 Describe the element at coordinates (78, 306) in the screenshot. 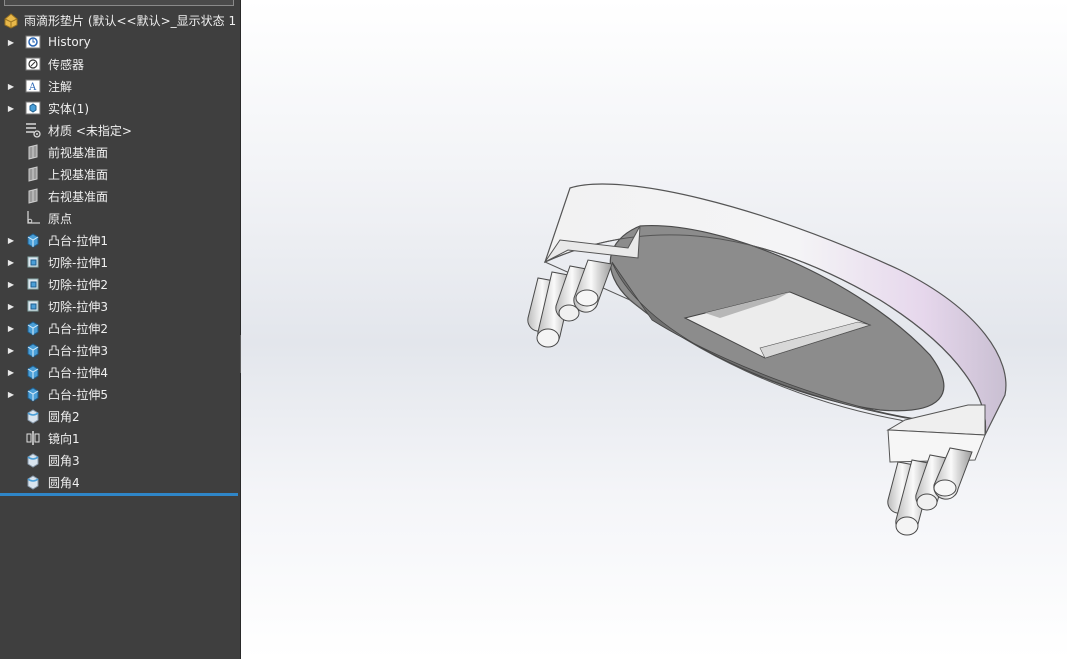

I see `tree-item-label: 切除-拉伸3` at that location.